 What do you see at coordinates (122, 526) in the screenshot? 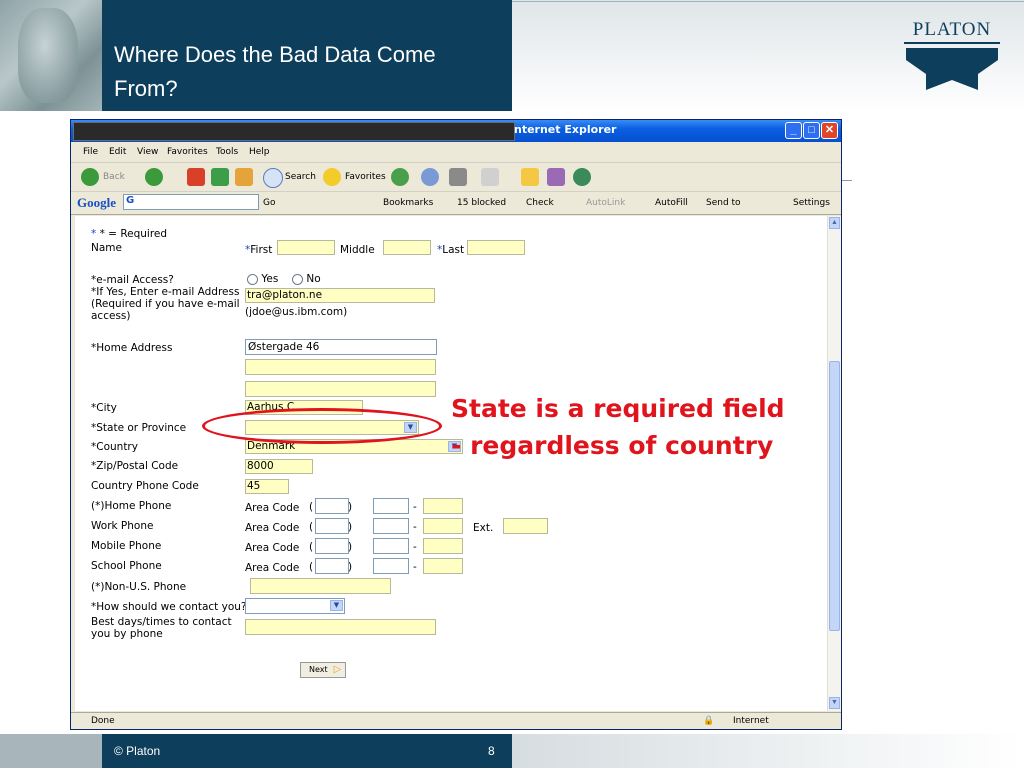
I see `work-phone-label: Work Phone` at bounding box center [122, 526].